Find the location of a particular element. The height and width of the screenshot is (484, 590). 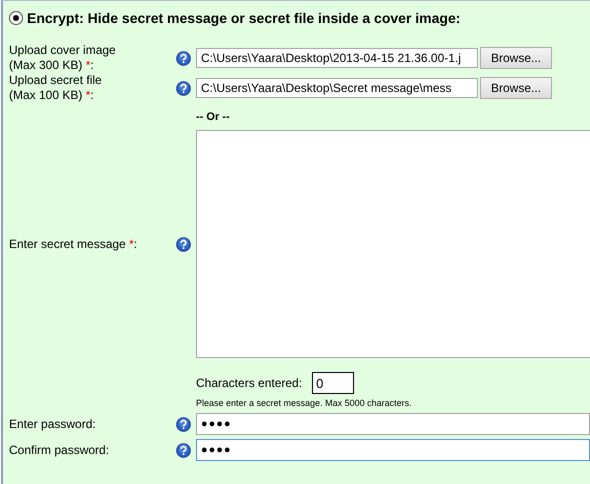

or-separator: -- Or -- is located at coordinates (213, 117).